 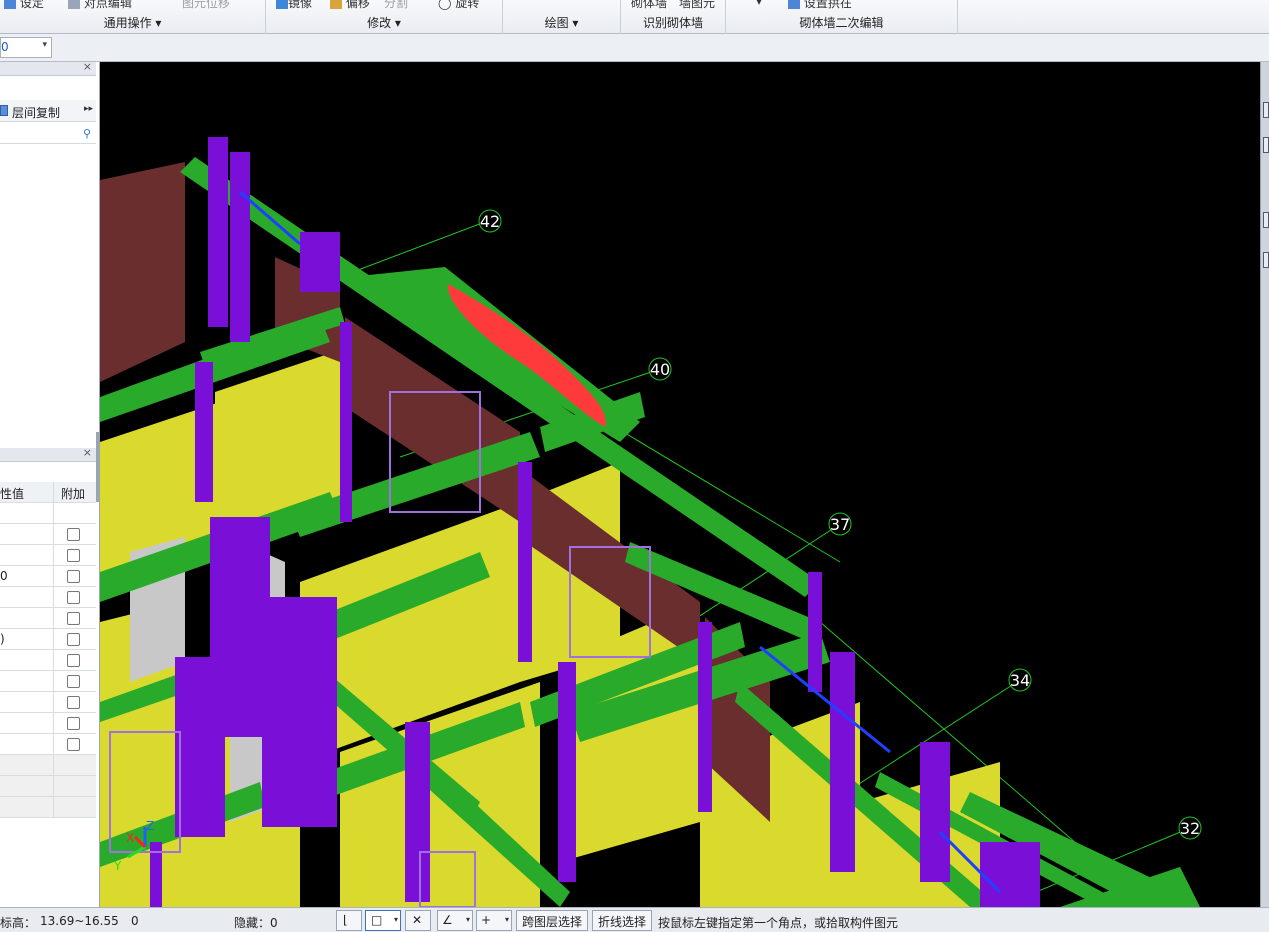 I want to click on ribbon-item-rotate: ◯ 旋转, so click(x=458, y=5).